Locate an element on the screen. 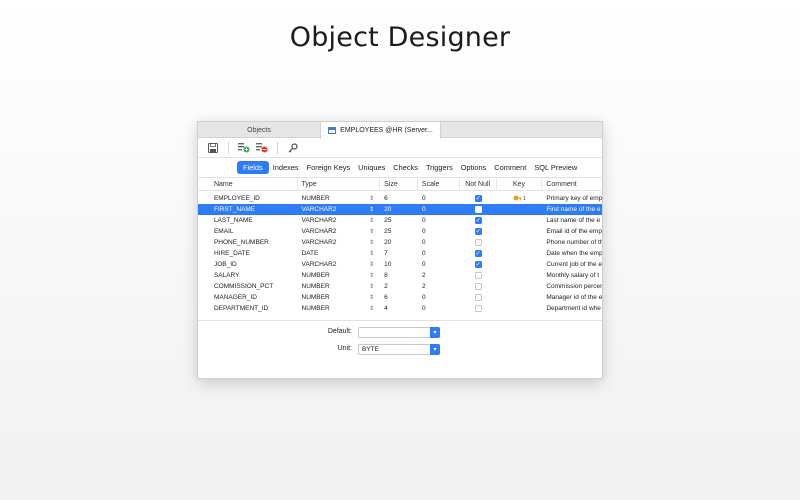  subtab-checks: Checks is located at coordinates (405, 167).